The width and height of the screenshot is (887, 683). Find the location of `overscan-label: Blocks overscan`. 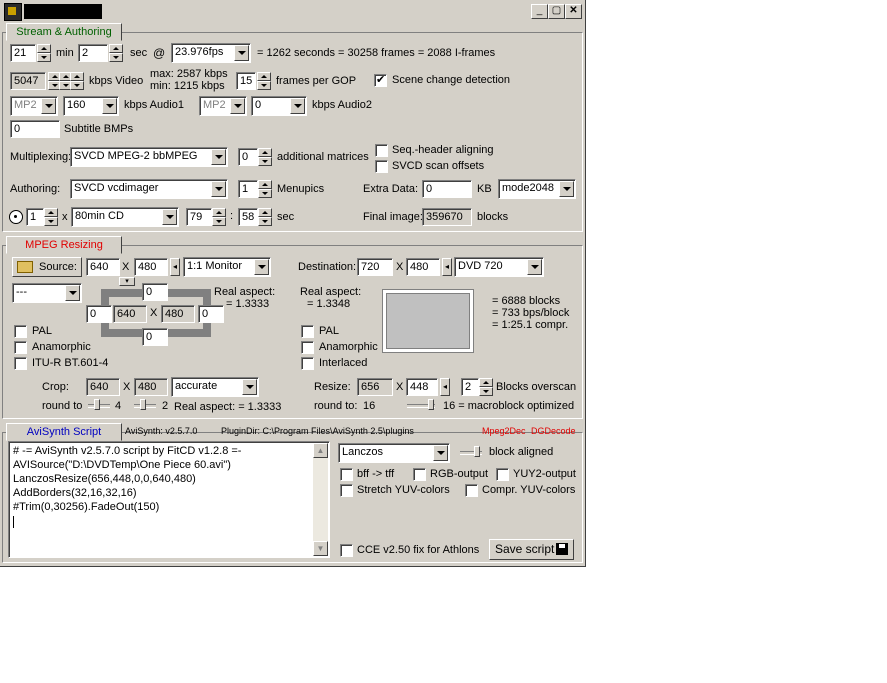

overscan-label: Blocks overscan is located at coordinates (536, 387).